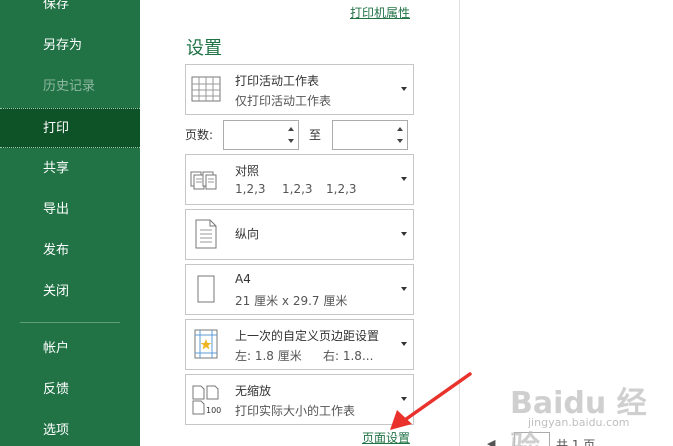 The height and width of the screenshot is (446, 673). I want to click on orientation-dropdown: 纵向, so click(299, 234).